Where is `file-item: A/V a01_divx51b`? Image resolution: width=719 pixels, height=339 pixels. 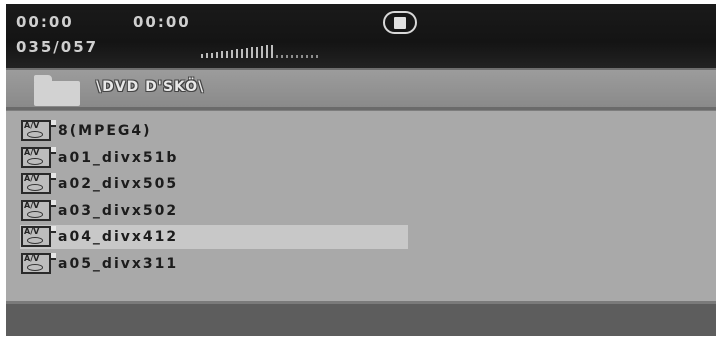
file-item: A/V a01_divx51b is located at coordinates (214, 158).